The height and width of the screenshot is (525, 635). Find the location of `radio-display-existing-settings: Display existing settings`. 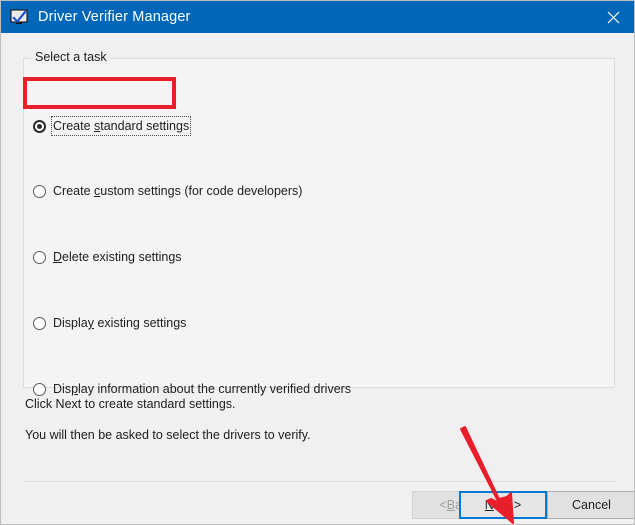

radio-display-existing-settings: Display existing settings is located at coordinates (109, 323).